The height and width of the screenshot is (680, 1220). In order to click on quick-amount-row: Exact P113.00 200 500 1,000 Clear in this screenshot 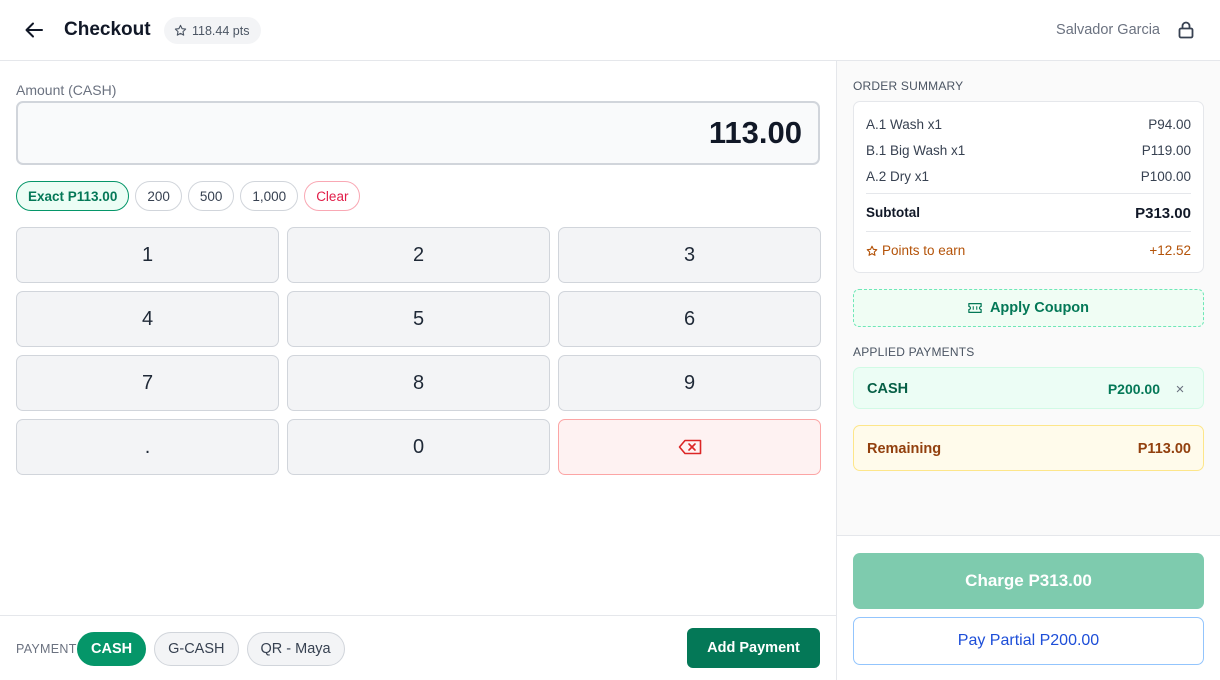, I will do `click(188, 196)`.